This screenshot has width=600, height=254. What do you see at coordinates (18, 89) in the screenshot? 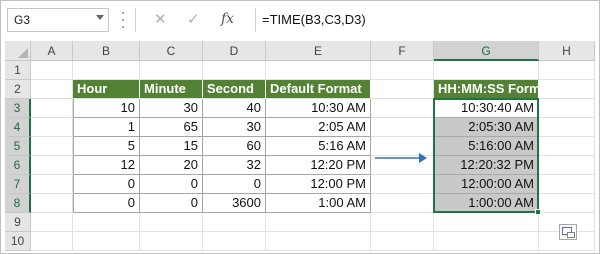
I see `row-header-2: 2` at bounding box center [18, 89].